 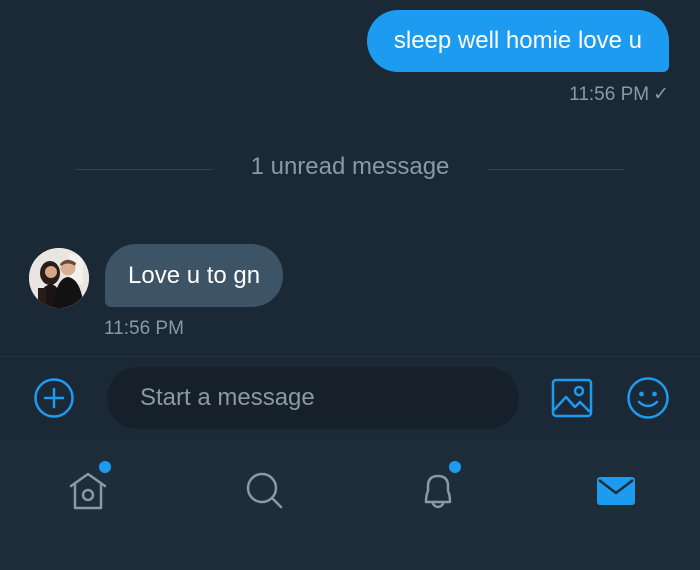 I want to click on add-image-button, so click(x=572, y=398).